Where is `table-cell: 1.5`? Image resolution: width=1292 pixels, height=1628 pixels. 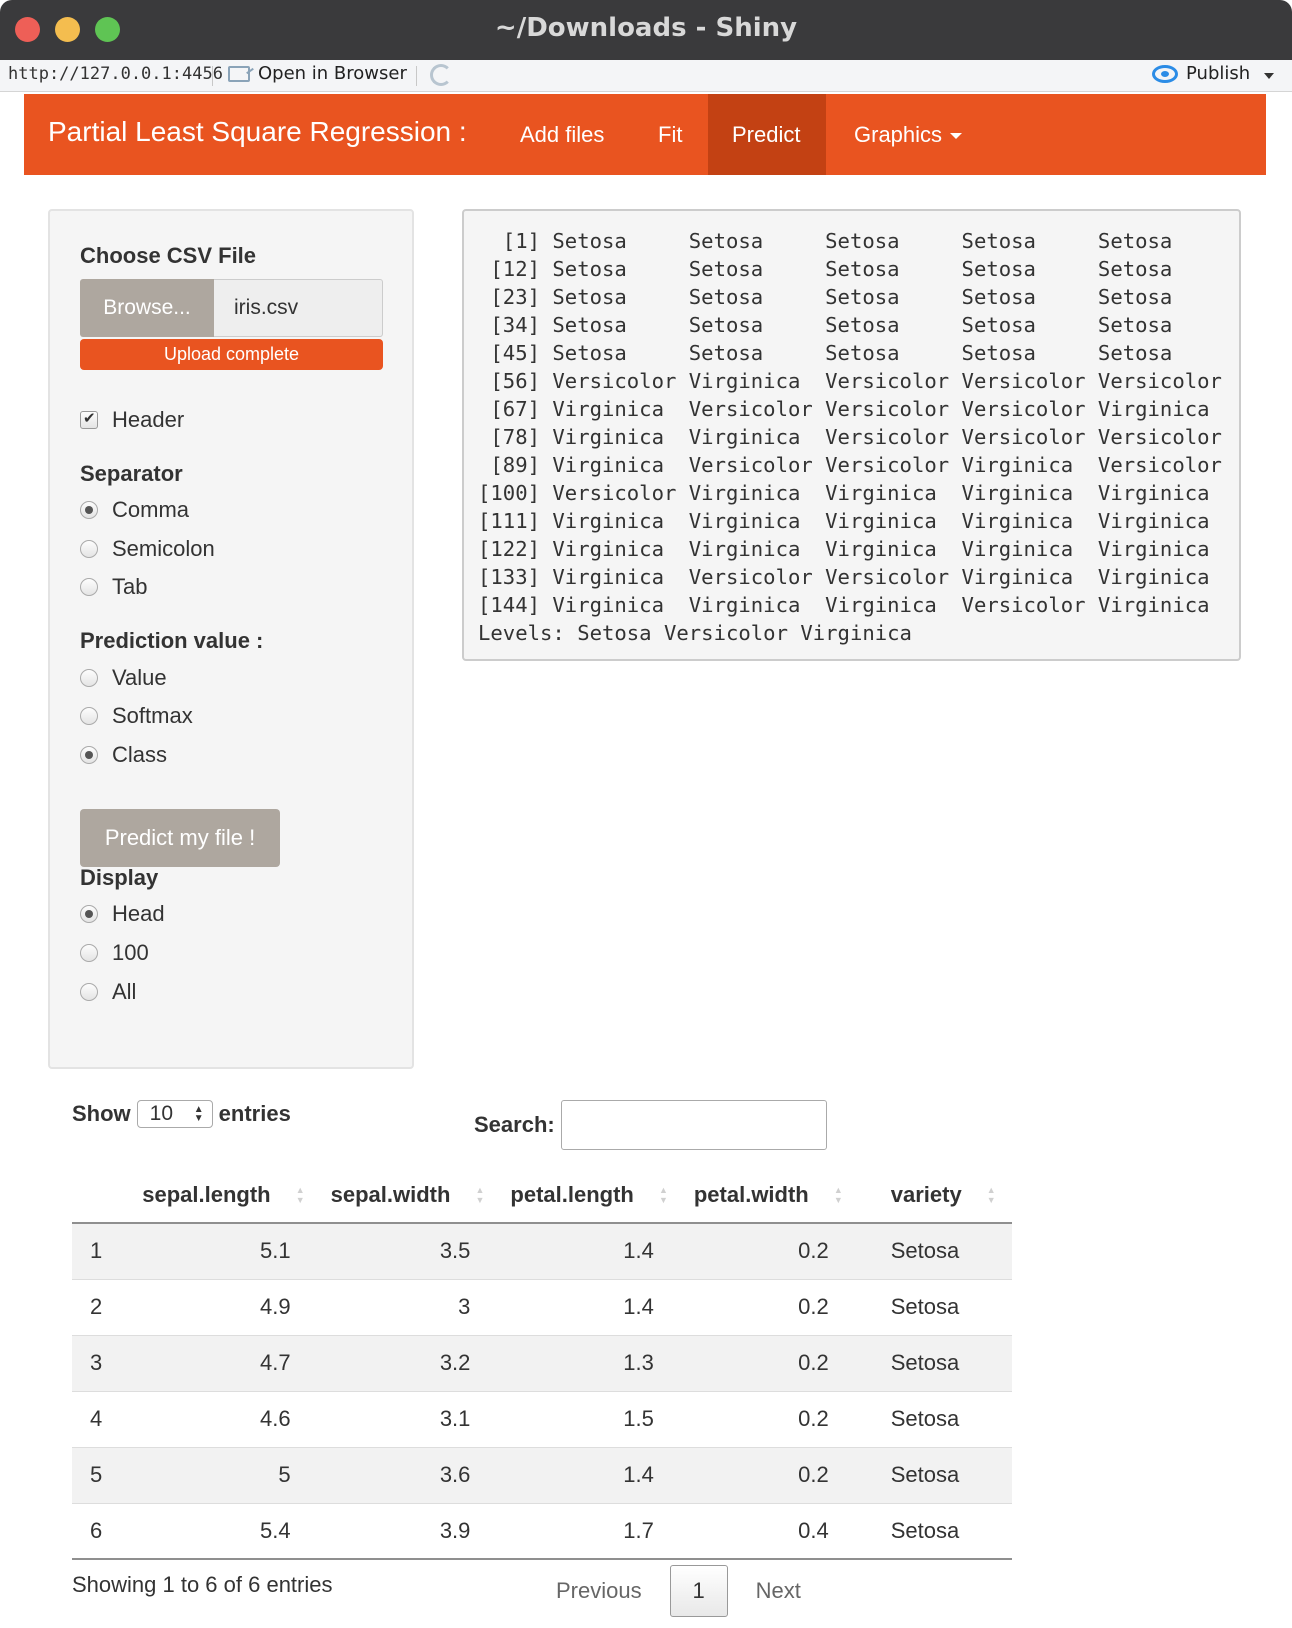
table-cell: 1.5 is located at coordinates (592, 1418).